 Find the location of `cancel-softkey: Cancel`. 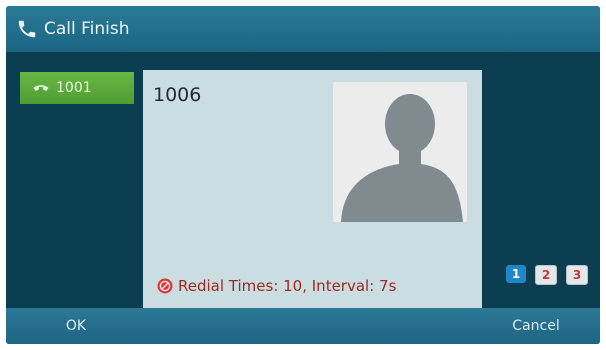

cancel-softkey: Cancel is located at coordinates (536, 326).